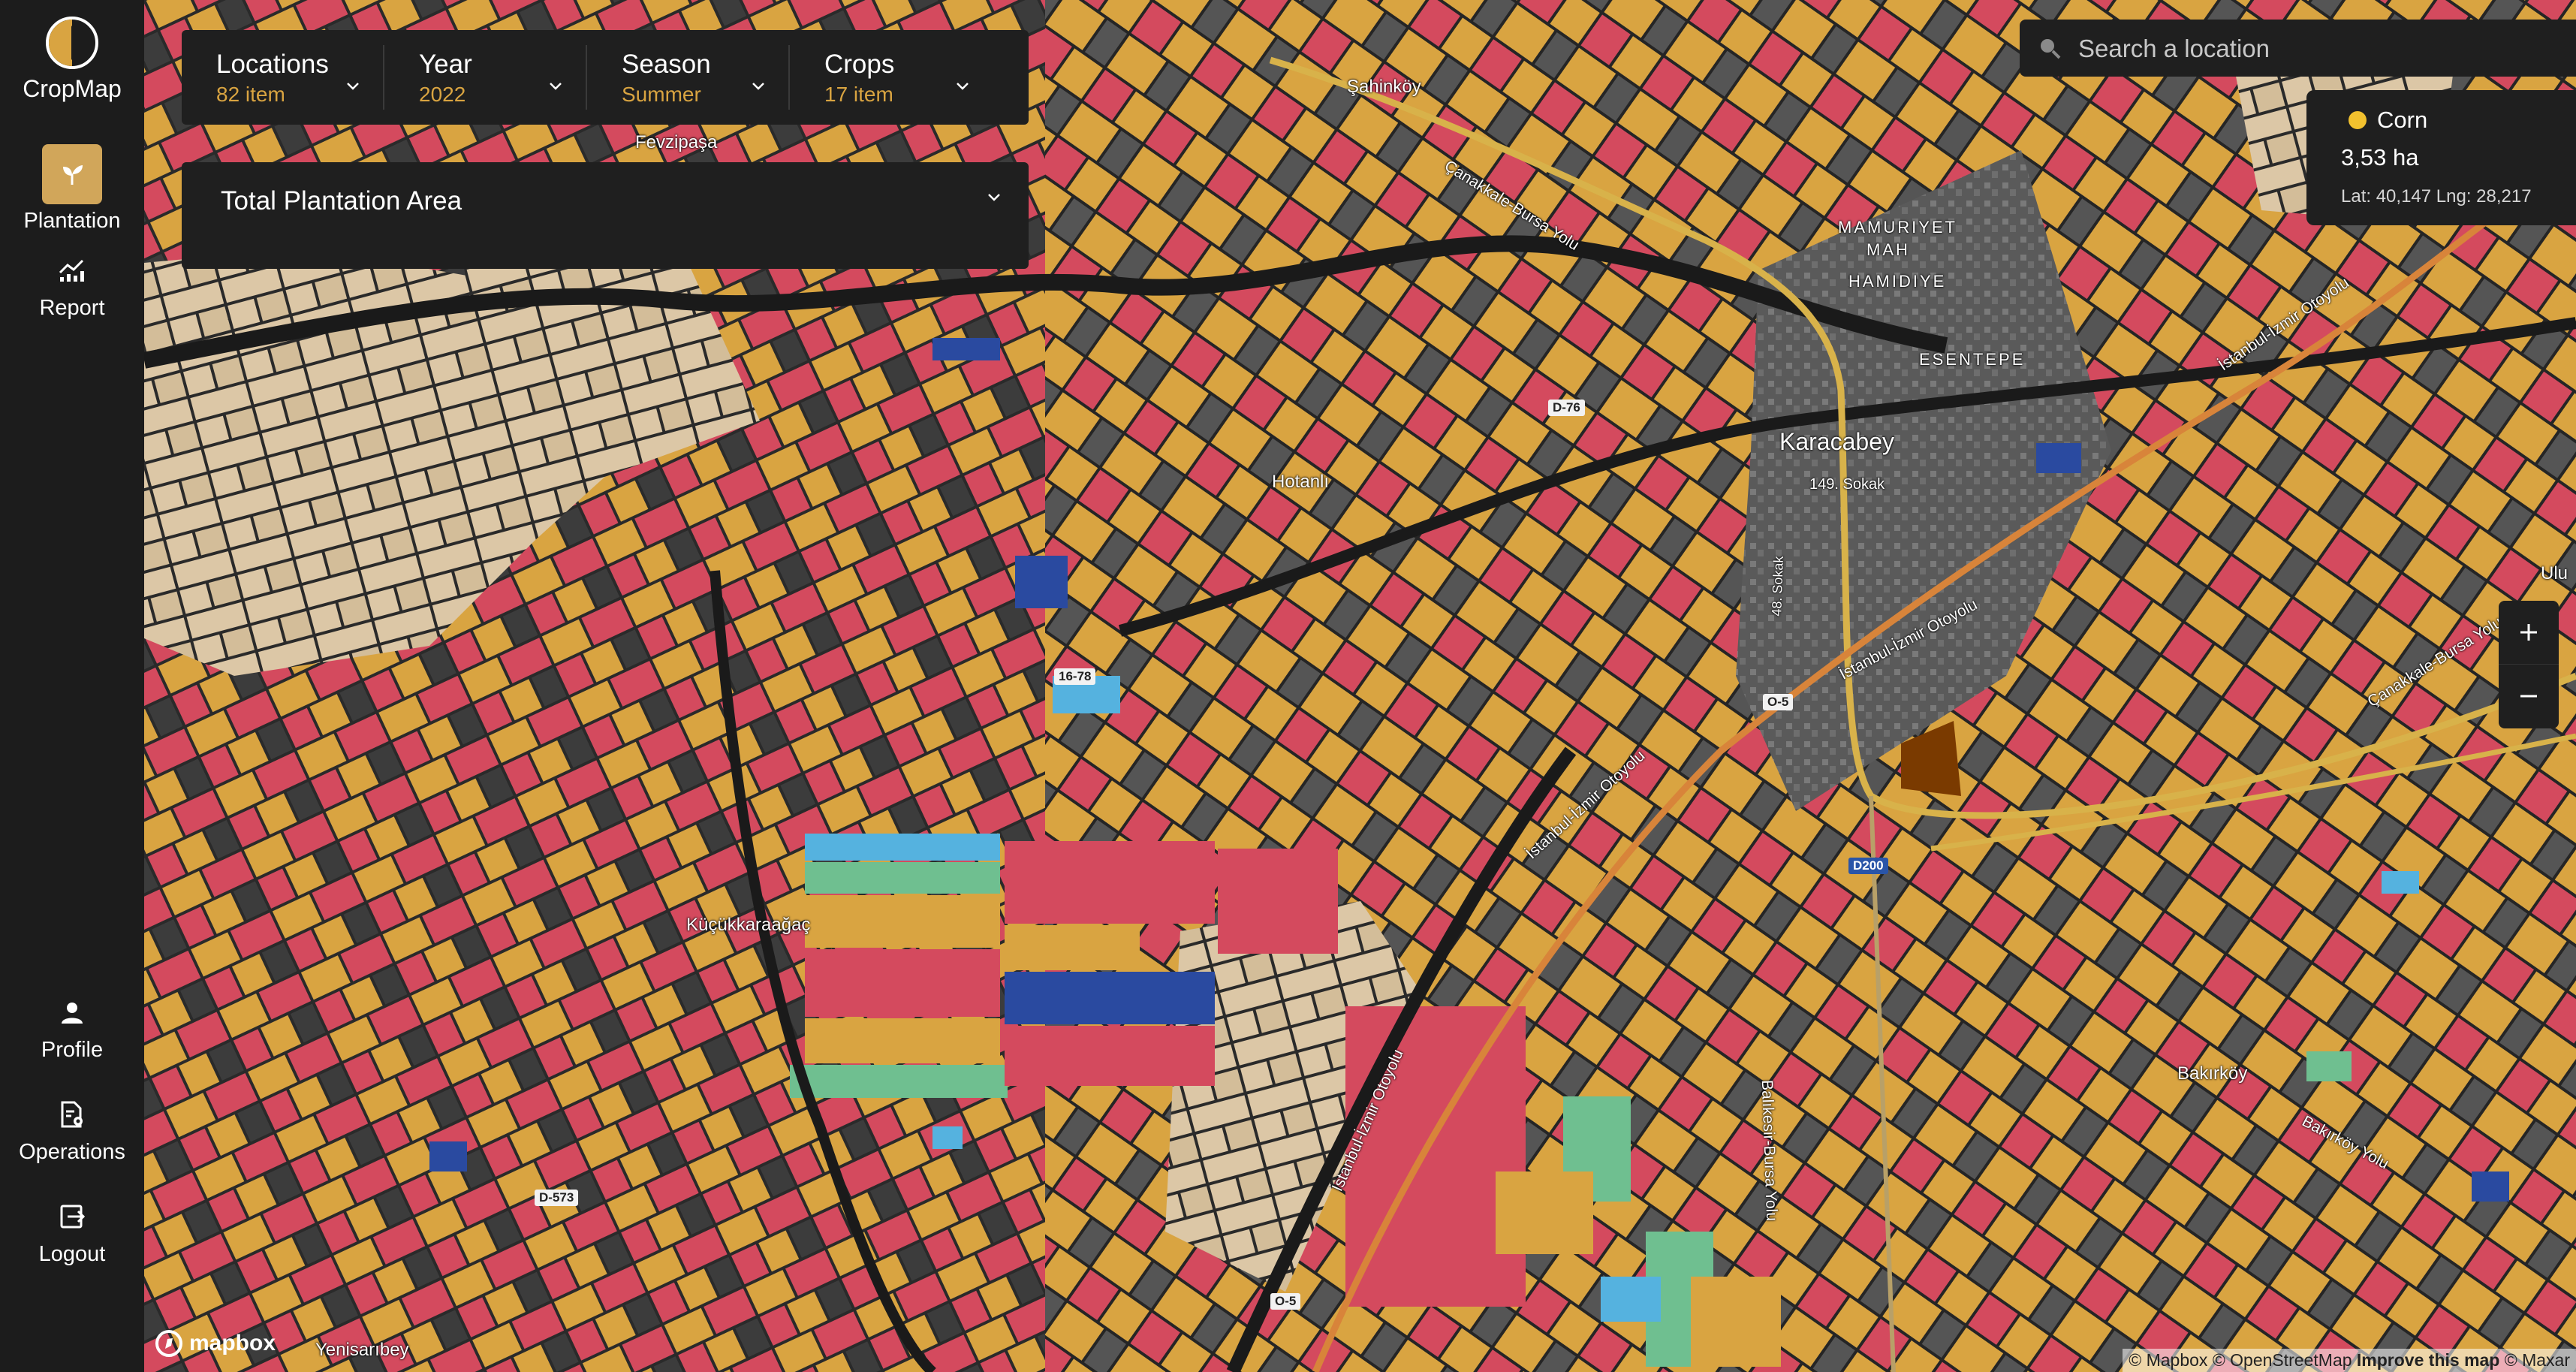 This screenshot has height=1372, width=2576. Describe the element at coordinates (2537, 1360) in the screenshot. I see `attribution-maxar: © Maxar` at that location.